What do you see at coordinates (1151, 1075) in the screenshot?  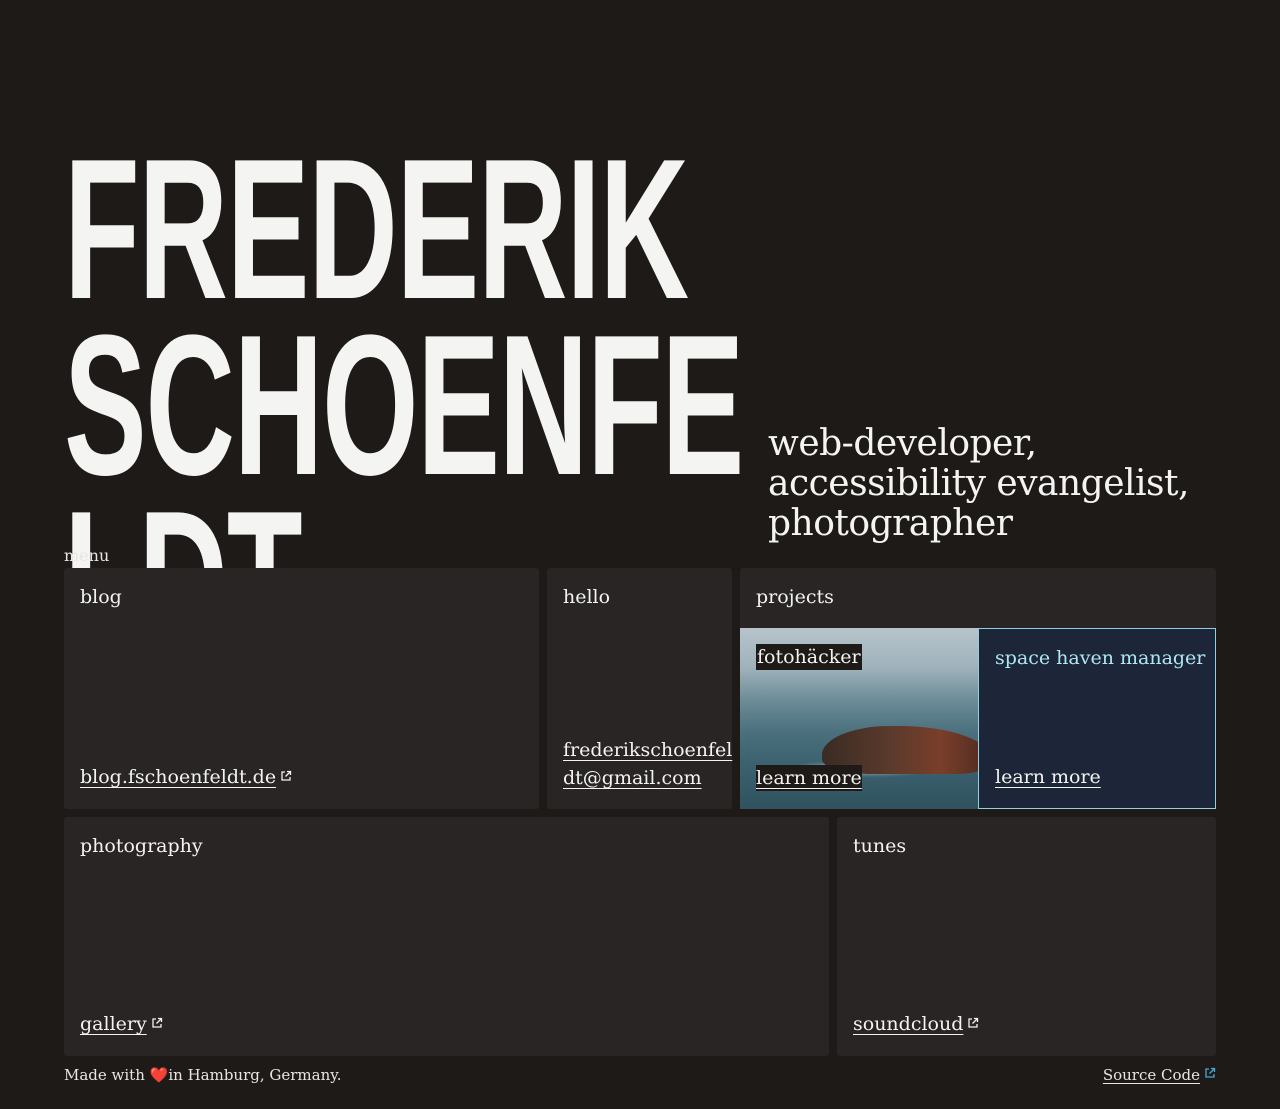 I see `source-code-label: Source Code` at bounding box center [1151, 1075].